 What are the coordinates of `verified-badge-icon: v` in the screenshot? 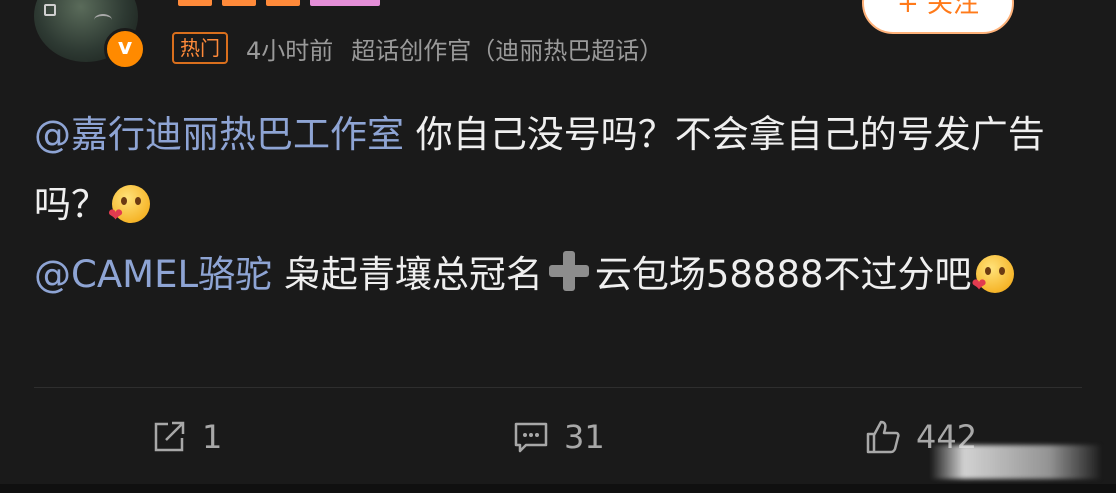 It's located at (125, 49).